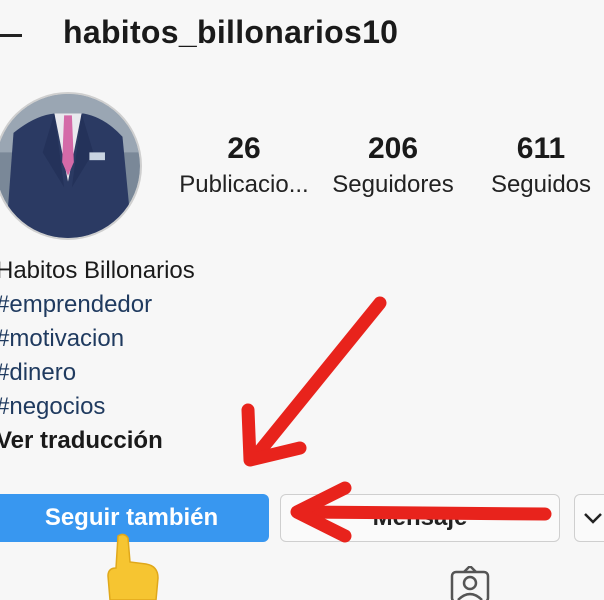  Describe the element at coordinates (541, 184) in the screenshot. I see `following-label: Seguidos` at that location.